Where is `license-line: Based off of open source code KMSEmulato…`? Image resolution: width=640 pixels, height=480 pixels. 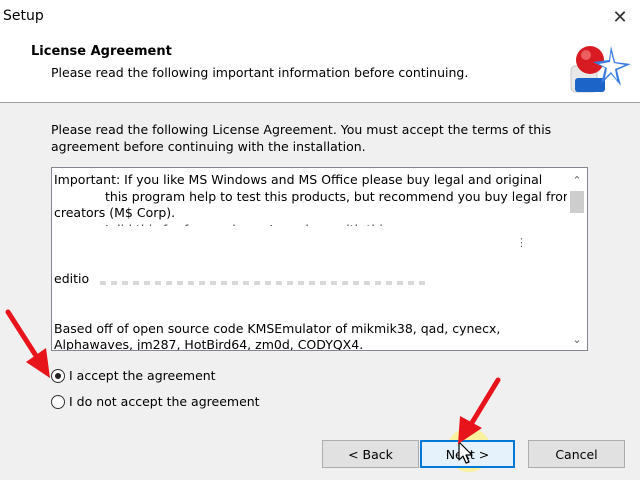 license-line: Based off of open source code KMSEmulato… is located at coordinates (277, 328).